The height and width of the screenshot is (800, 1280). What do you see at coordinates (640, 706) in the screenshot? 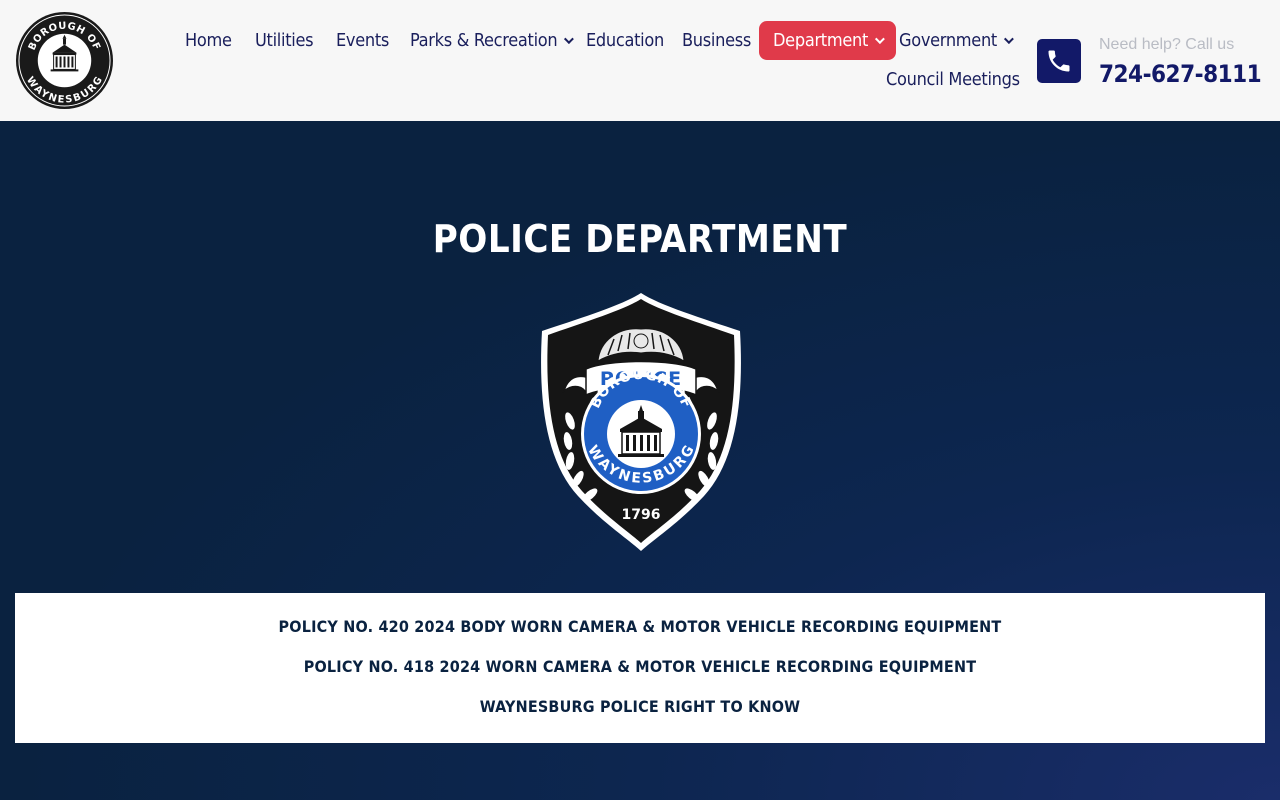
I see `document-link: WAYNESBURG POLICE RIGHT TO KNOW` at bounding box center [640, 706].